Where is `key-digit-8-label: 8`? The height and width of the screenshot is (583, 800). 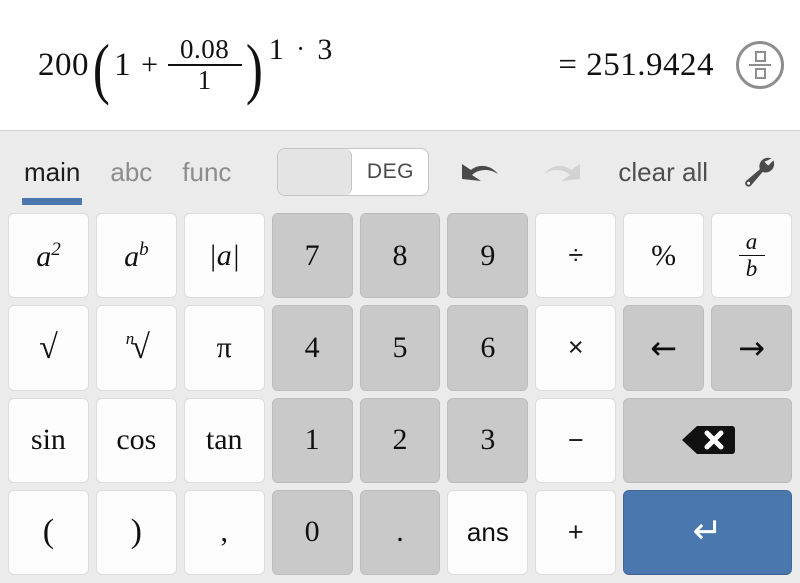 key-digit-8-label: 8 is located at coordinates (400, 255).